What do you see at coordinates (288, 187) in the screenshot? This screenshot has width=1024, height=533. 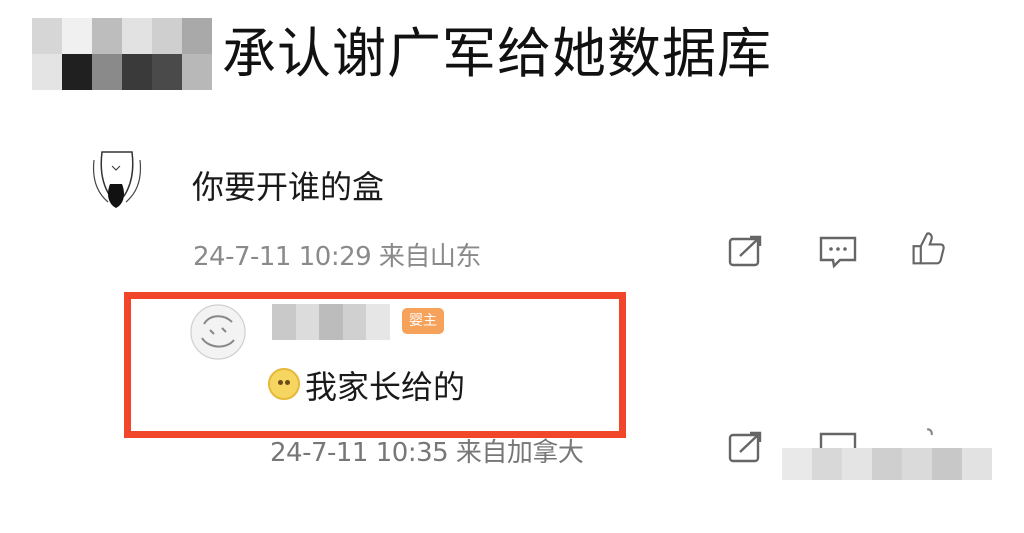 I see `comment-text: 你要开谁的盒` at bounding box center [288, 187].